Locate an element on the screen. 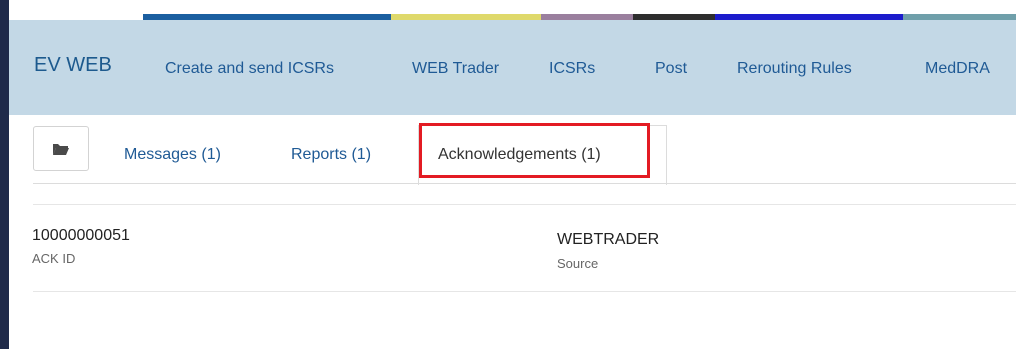  nav-rerouting-rules: Rerouting Rules is located at coordinates (794, 69).